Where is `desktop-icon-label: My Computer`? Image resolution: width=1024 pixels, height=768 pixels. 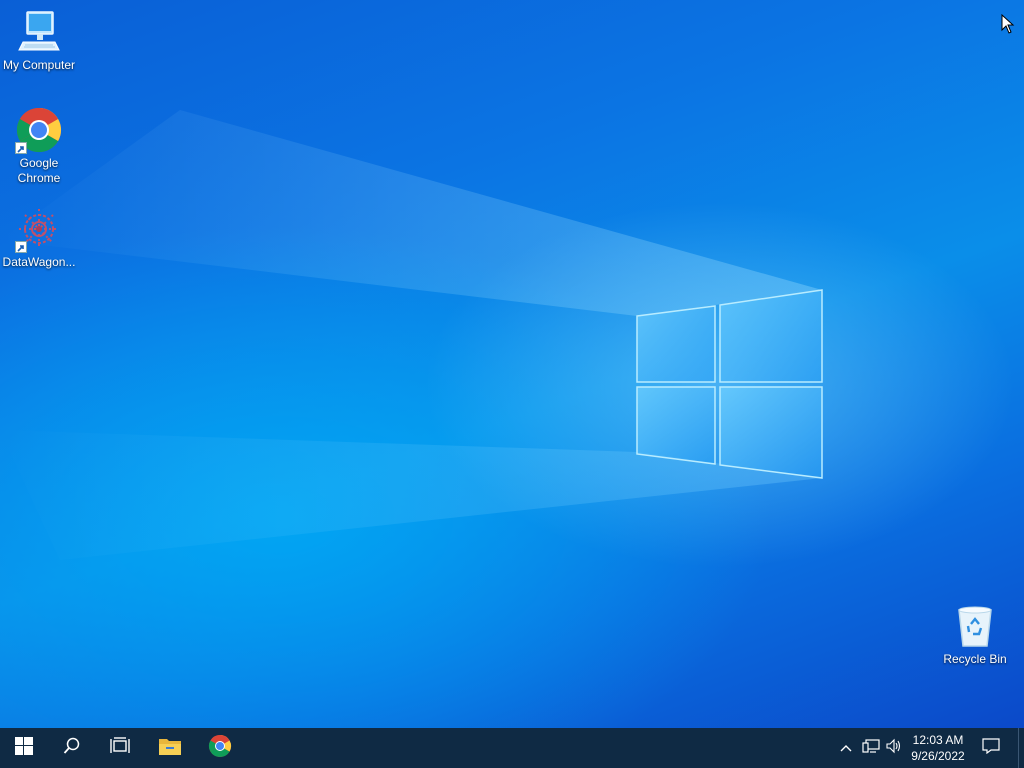
desktop-icon-label: My Computer is located at coordinates (39, 65).